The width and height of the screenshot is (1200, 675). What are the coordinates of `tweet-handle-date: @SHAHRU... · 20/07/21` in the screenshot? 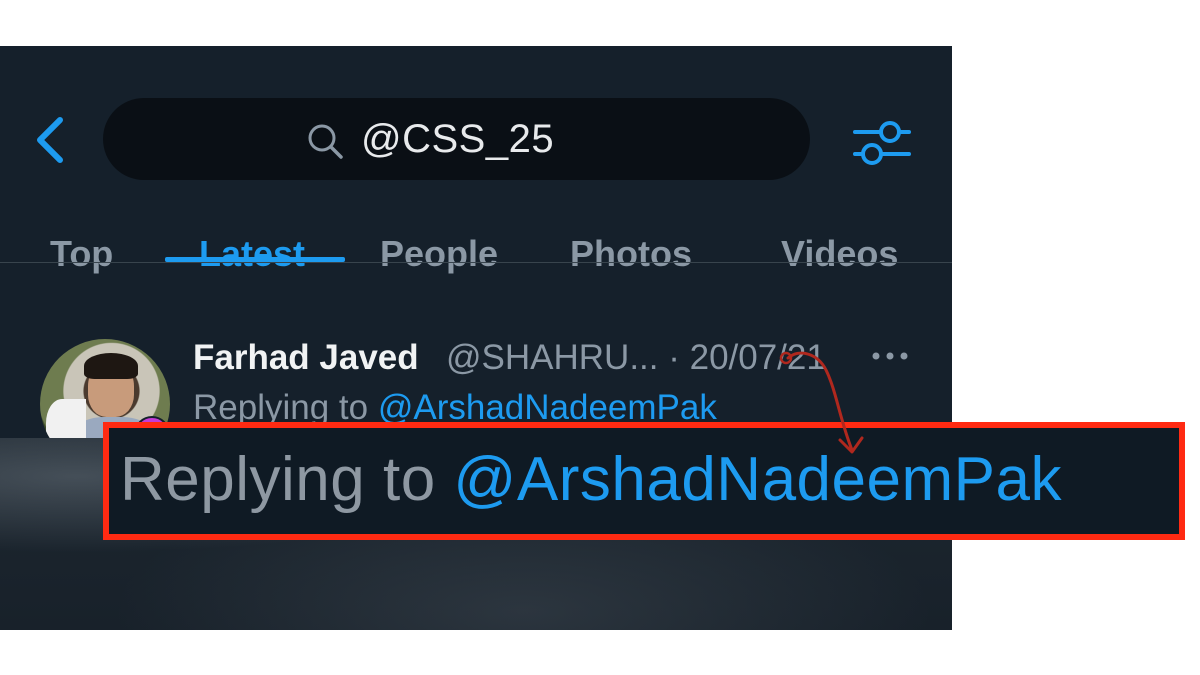 It's located at (636, 357).